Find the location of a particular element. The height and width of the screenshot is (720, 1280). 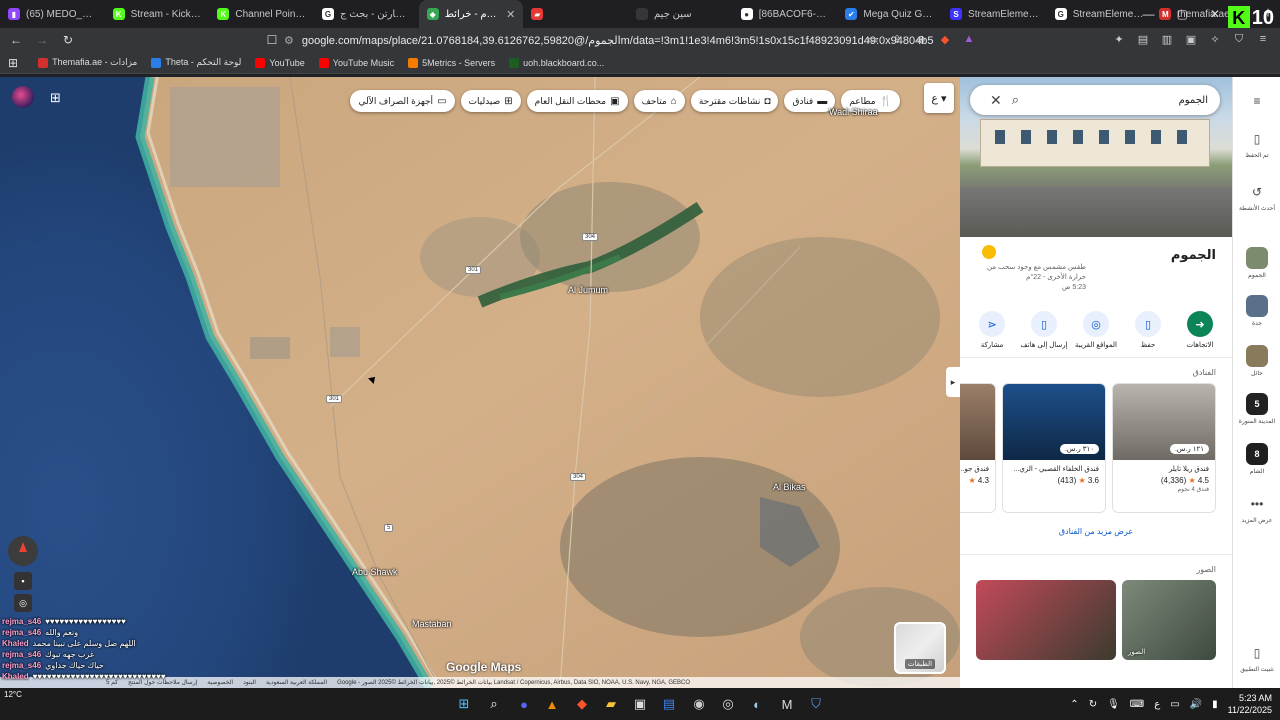

bookmark-item: YouTube Music is located at coordinates (356, 62).